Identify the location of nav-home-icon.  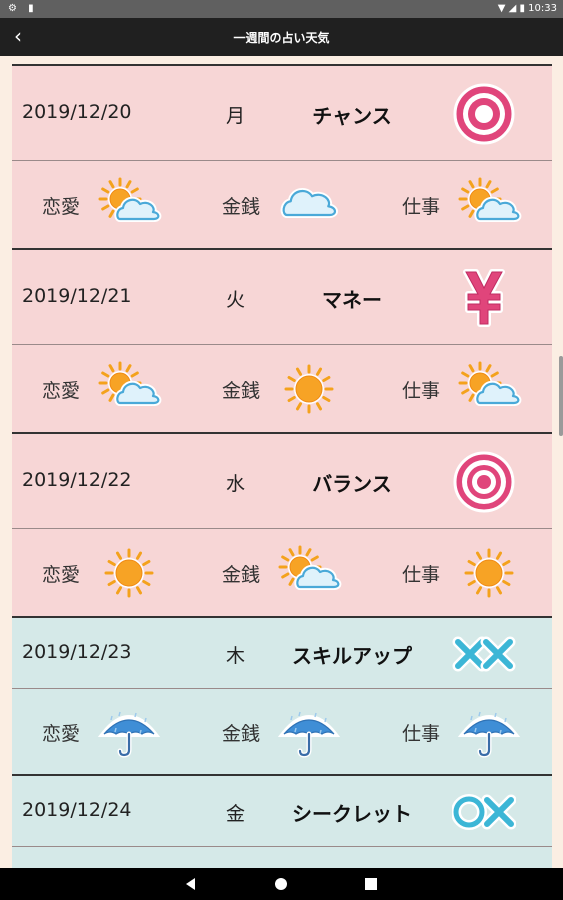
(281, 884).